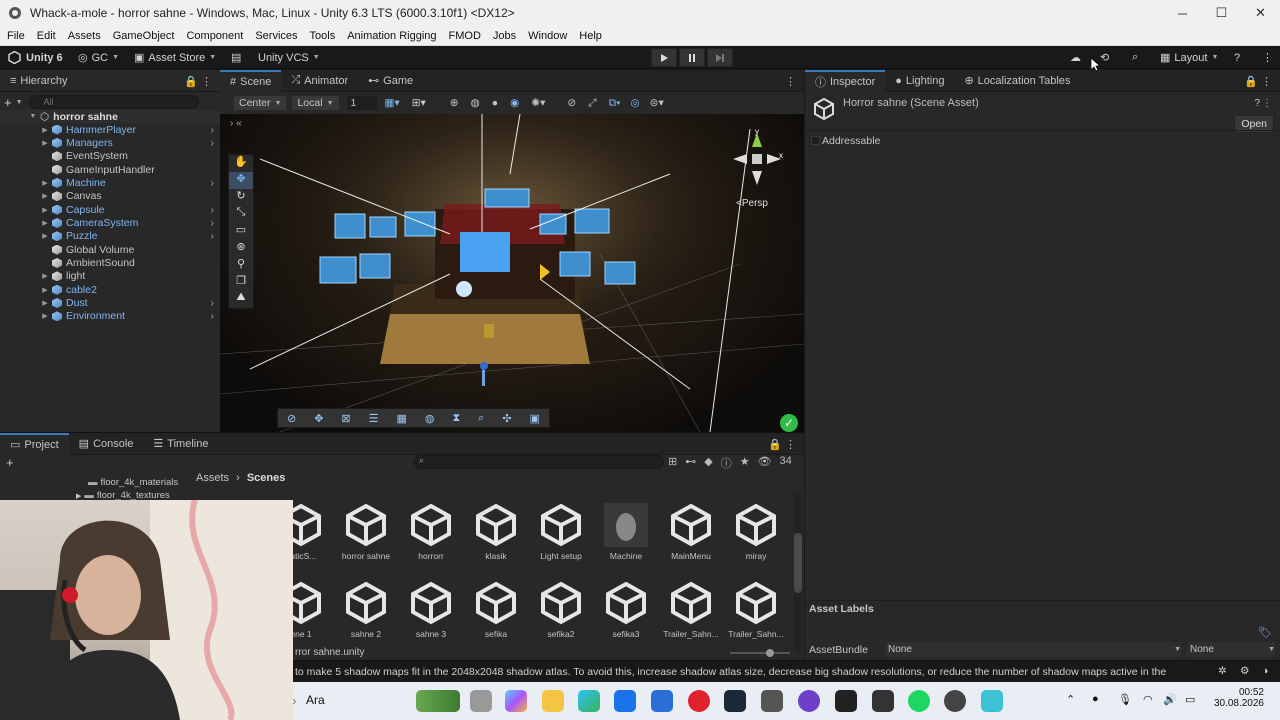 This screenshot has height=720, width=1280. Describe the element at coordinates (133, 482) in the screenshot. I see `folder-item: ▬ floor_4k_materials` at that location.